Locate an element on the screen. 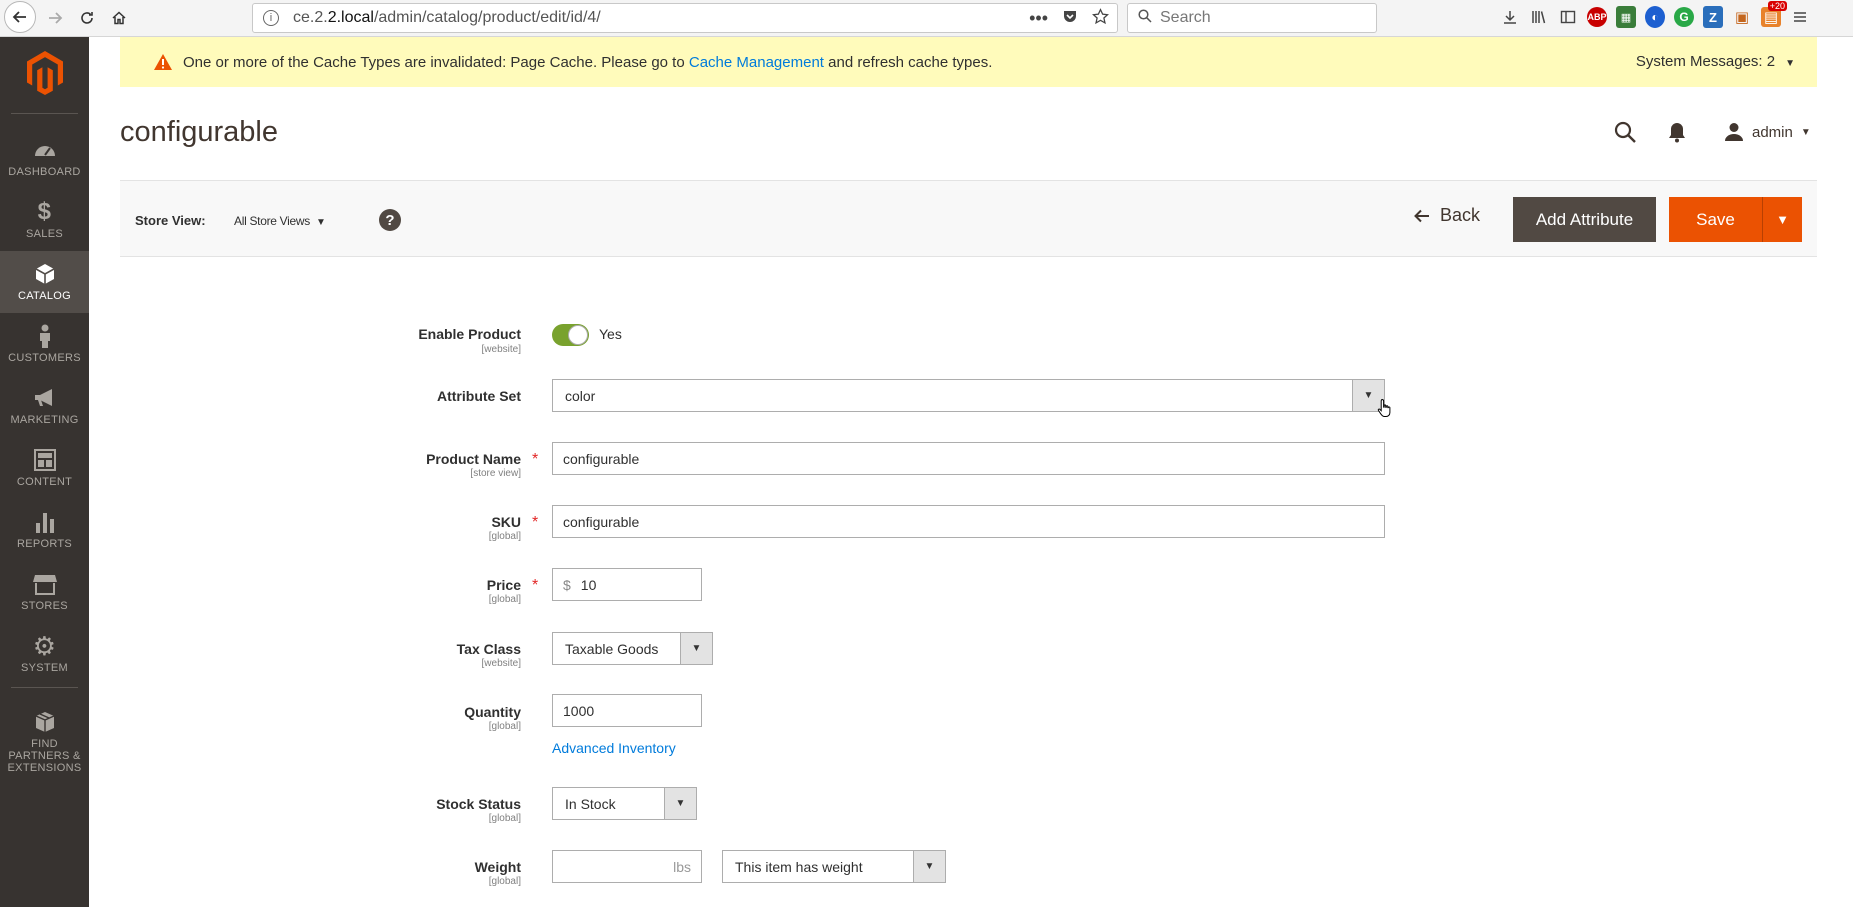 The height and width of the screenshot is (907, 1853). toggle-label: Yes is located at coordinates (610, 334).